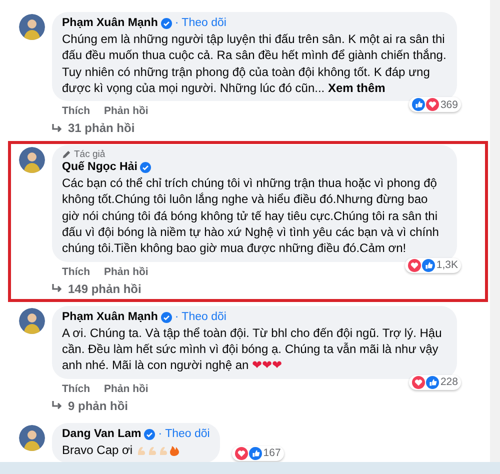  I want to click on author-label: Tác giả, so click(90, 154).